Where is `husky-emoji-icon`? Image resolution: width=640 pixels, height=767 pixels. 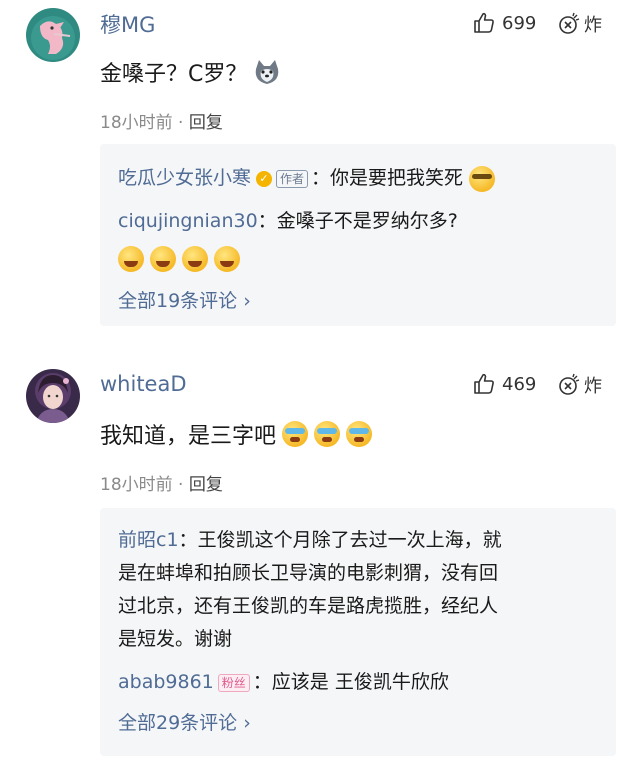 husky-emoji-icon is located at coordinates (267, 72).